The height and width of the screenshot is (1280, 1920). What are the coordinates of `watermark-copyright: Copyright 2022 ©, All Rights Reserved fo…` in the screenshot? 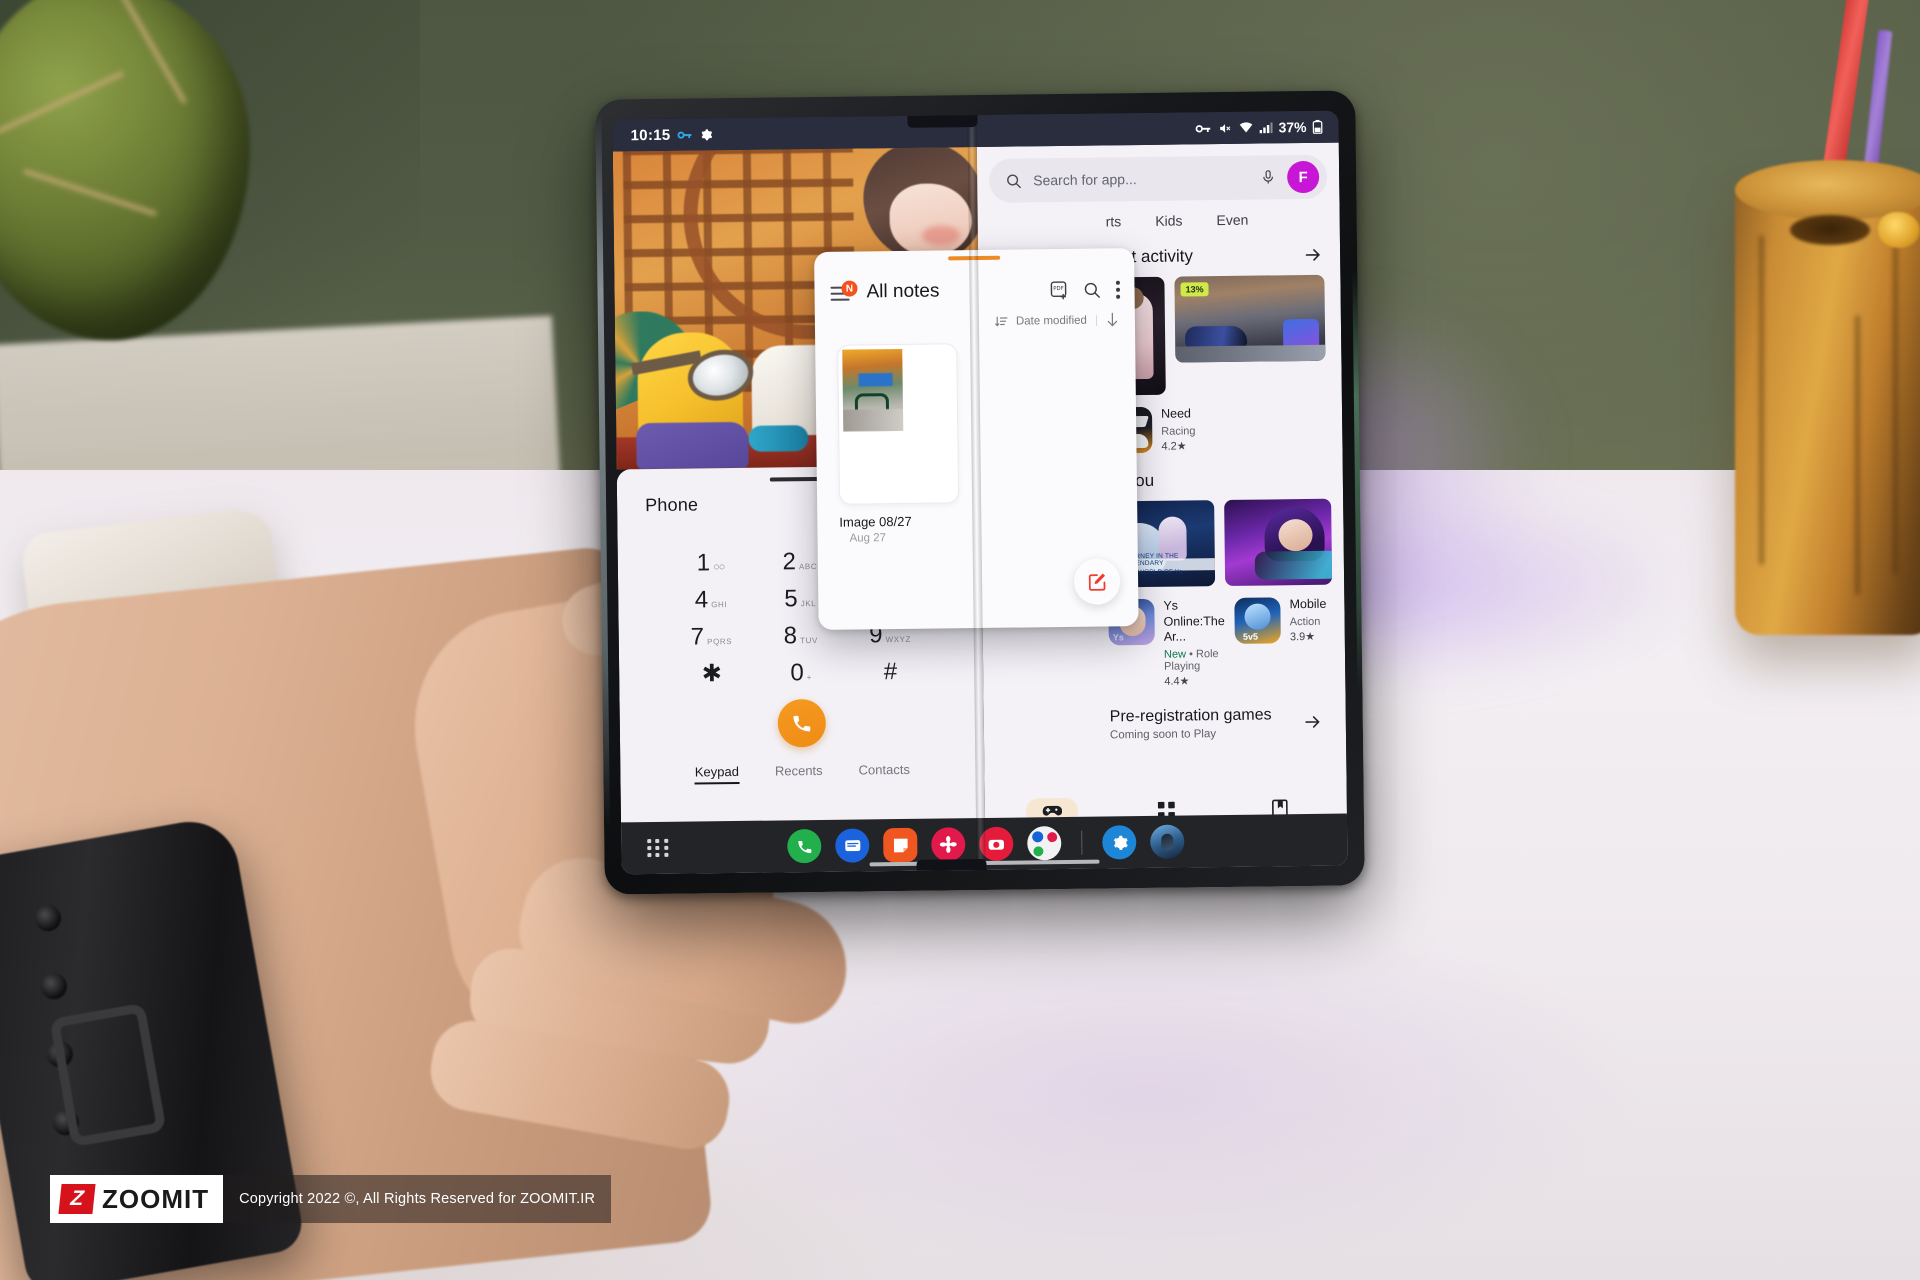 It's located at (417, 1199).